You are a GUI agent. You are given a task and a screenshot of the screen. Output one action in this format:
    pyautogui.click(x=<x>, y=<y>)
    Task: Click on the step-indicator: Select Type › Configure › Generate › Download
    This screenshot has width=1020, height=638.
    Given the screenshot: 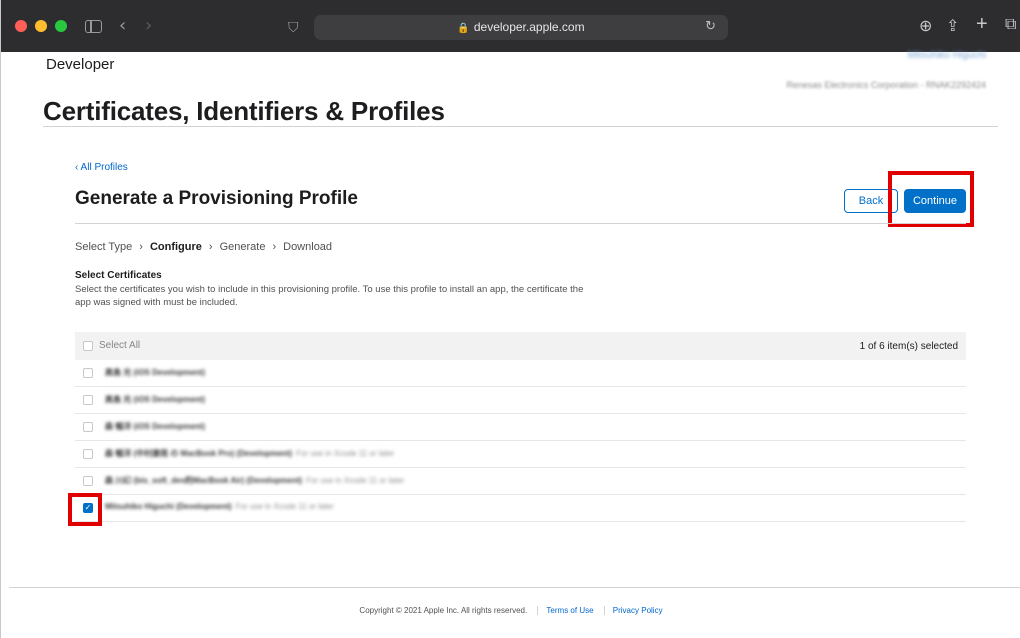 What is the action you would take?
    pyautogui.click(x=203, y=247)
    